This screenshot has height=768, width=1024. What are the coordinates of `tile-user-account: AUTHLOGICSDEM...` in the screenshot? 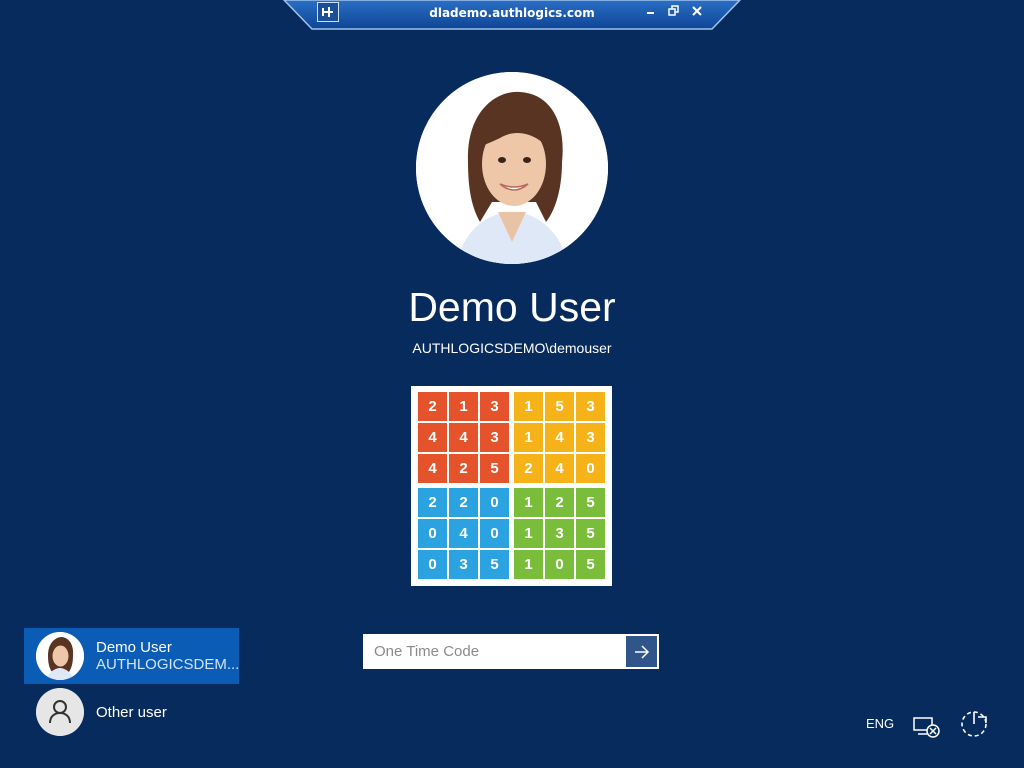 It's located at (168, 664).